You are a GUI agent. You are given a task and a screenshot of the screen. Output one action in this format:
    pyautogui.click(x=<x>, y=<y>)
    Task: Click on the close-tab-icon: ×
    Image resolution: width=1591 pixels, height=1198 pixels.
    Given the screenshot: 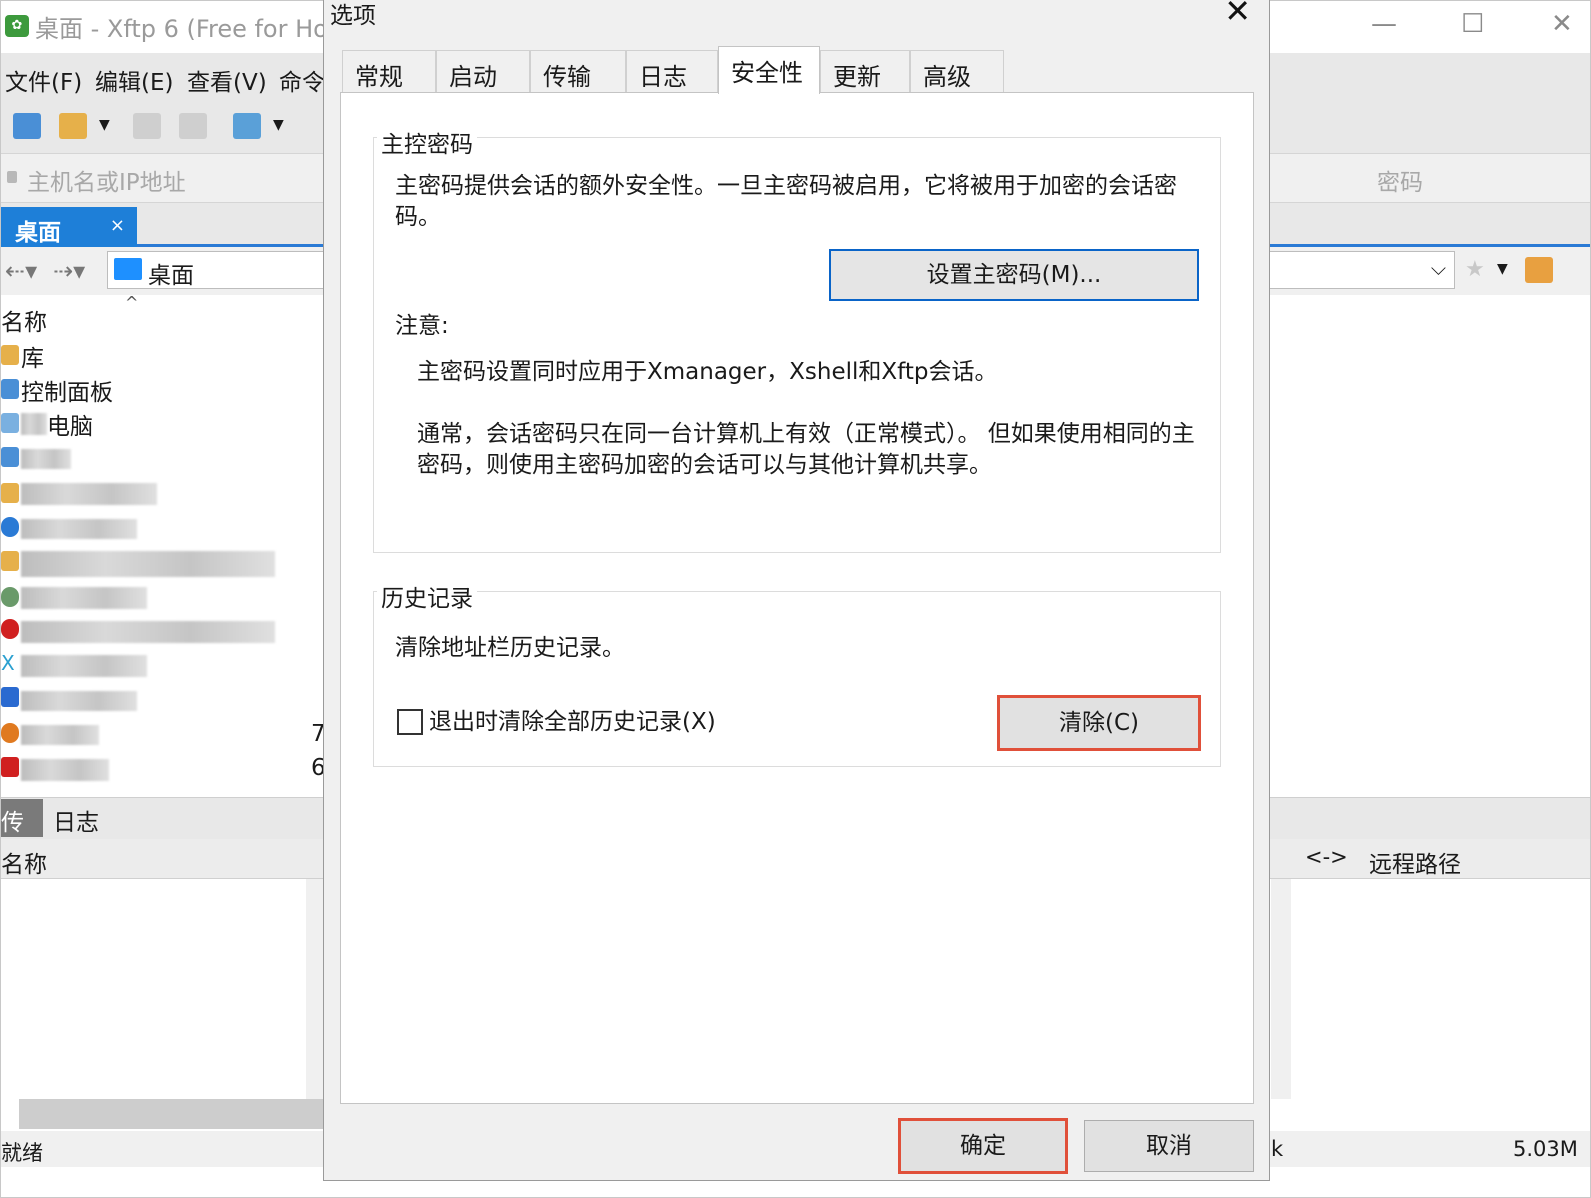 What is the action you would take?
    pyautogui.click(x=117, y=225)
    